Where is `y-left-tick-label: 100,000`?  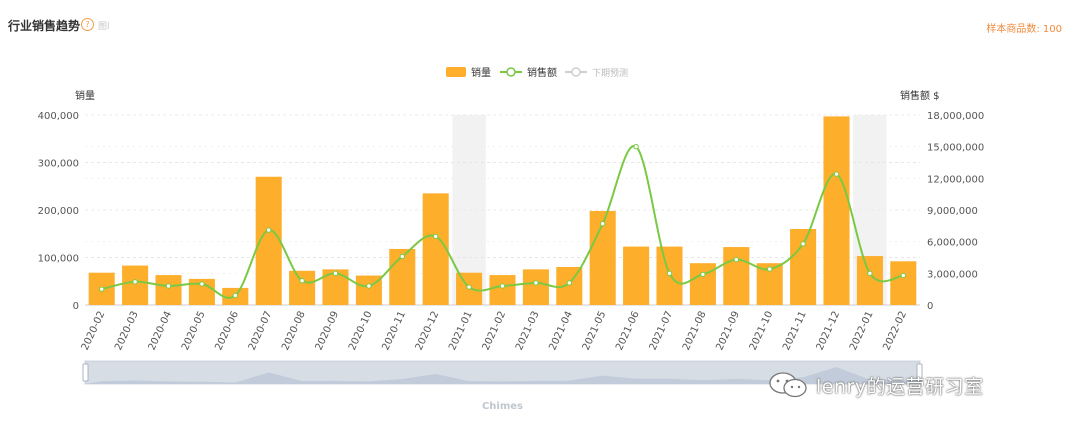 y-left-tick-label: 100,000 is located at coordinates (58, 259).